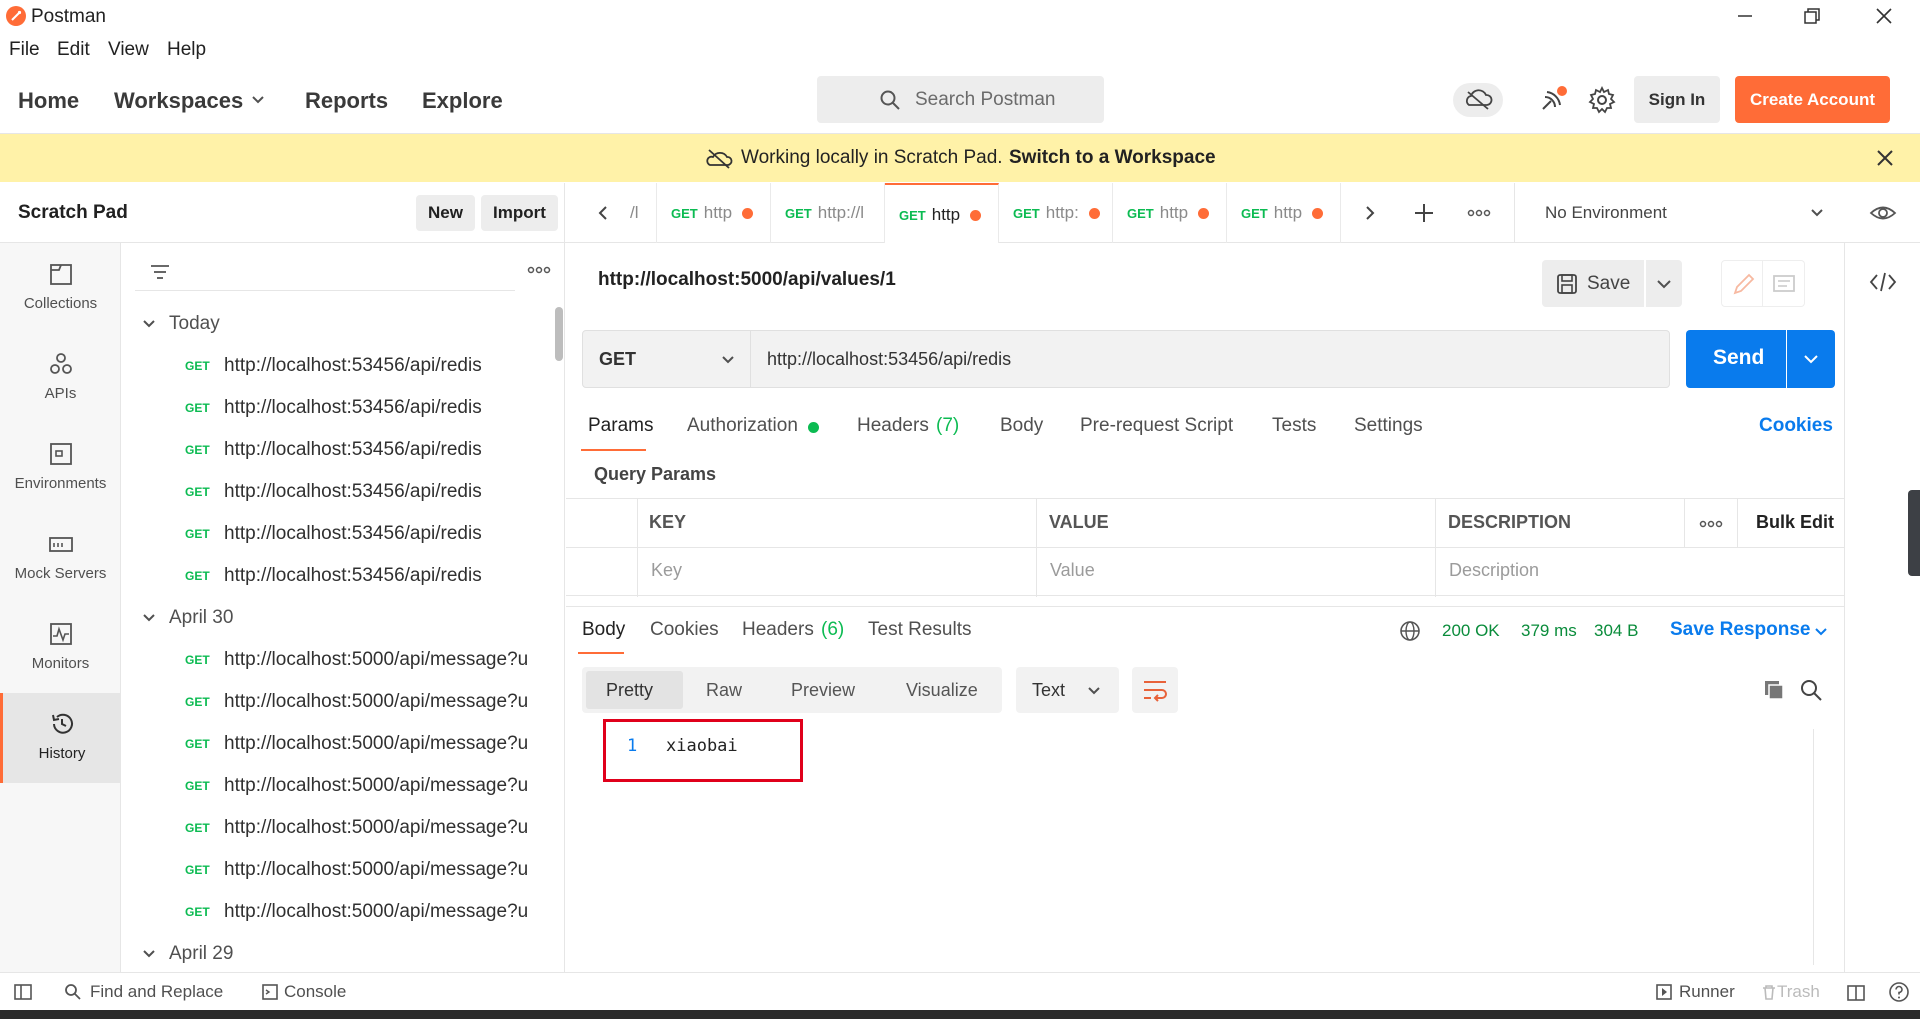 This screenshot has width=1920, height=1019. Describe the element at coordinates (1370, 213) in the screenshot. I see `tabs-scroll-right-icon` at that location.